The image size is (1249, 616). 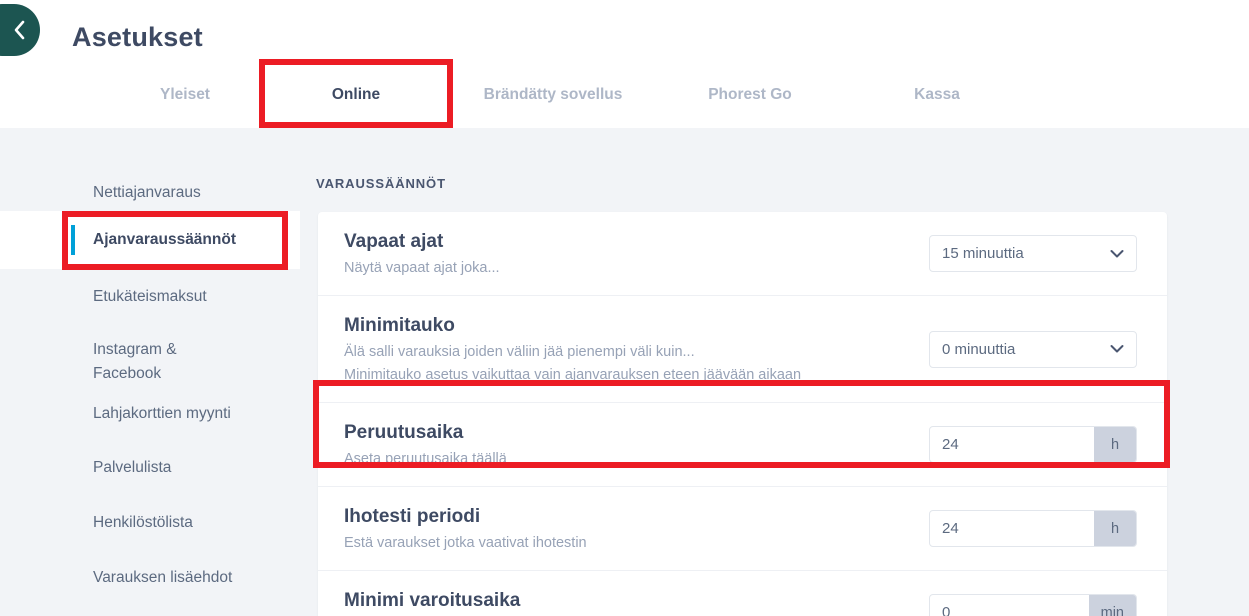 I want to click on patch-test-period-input, so click(x=1012, y=528).